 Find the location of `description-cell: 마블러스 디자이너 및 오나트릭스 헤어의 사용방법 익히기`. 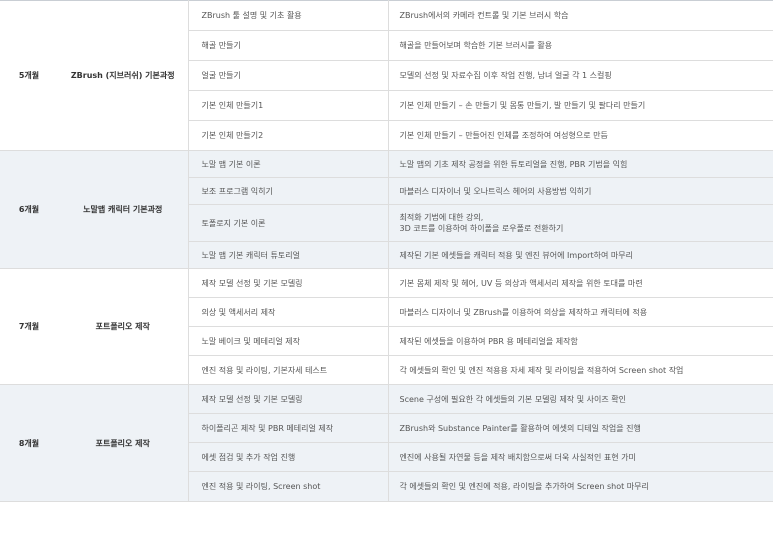

description-cell: 마블러스 디자이너 및 오나트릭스 헤어의 사용방법 익히기 is located at coordinates (580, 191).